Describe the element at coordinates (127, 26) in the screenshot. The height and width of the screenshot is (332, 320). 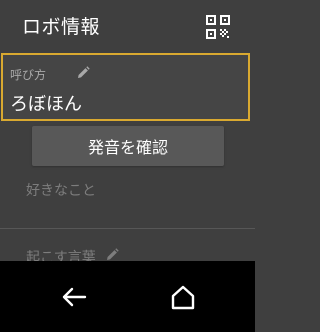
I see `app-header: ロボ情報` at that location.